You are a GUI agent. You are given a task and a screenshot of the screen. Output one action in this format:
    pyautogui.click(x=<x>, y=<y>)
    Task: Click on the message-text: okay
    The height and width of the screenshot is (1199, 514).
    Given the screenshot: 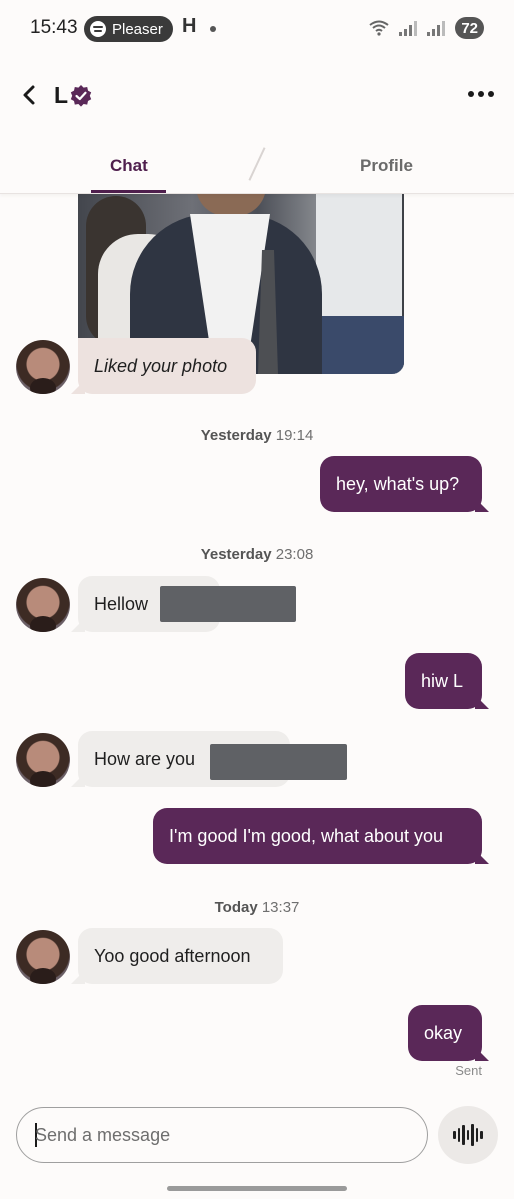 What is the action you would take?
    pyautogui.click(x=443, y=1032)
    